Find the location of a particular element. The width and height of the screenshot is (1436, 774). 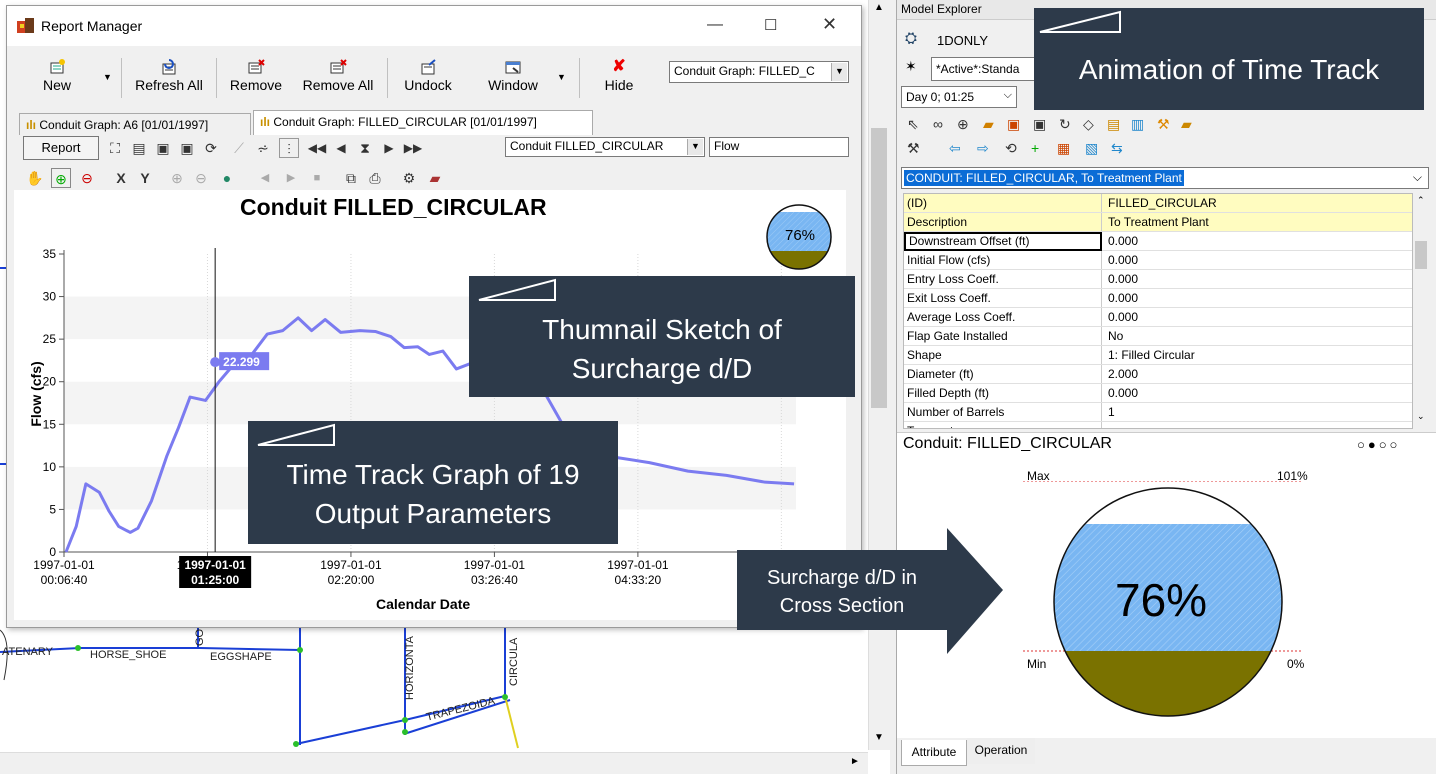

scroll-right-icon: ► is located at coordinates (855, 761).